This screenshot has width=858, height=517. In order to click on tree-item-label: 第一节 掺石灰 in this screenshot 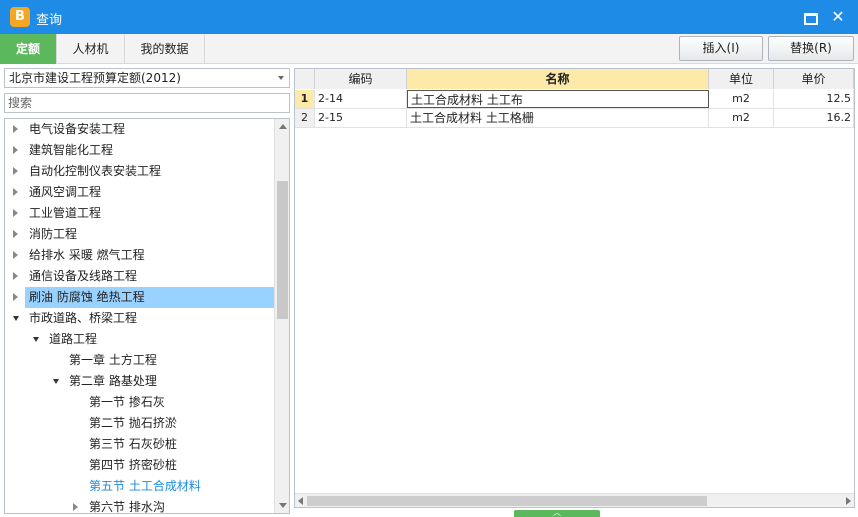, I will do `click(127, 402)`.